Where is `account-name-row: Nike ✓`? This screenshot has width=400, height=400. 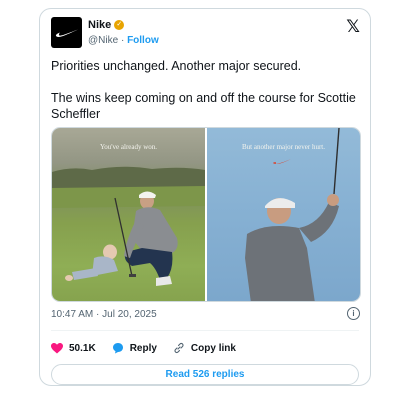
account-name-row: Nike ✓ is located at coordinates (106, 25).